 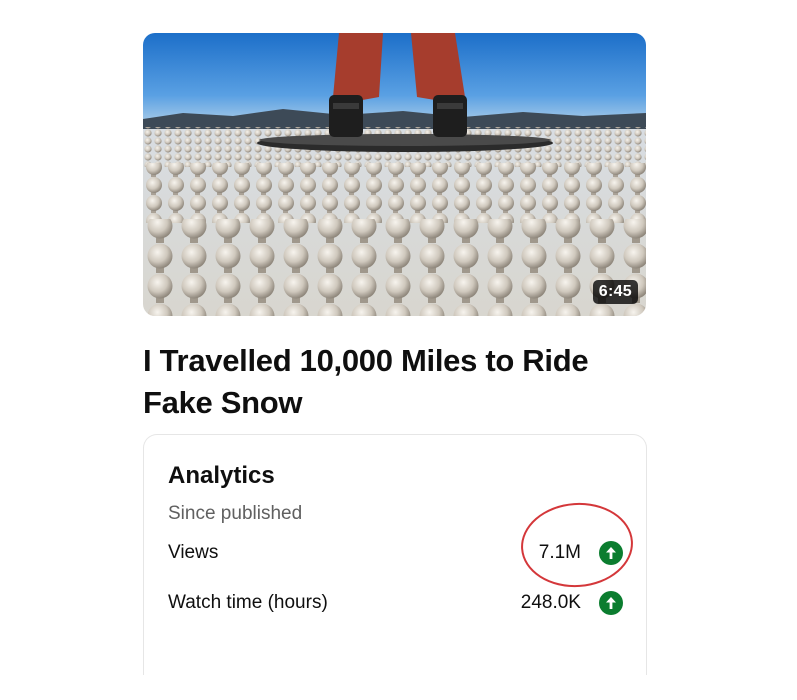 I want to click on row-label: Watch time (hours), so click(x=248, y=602).